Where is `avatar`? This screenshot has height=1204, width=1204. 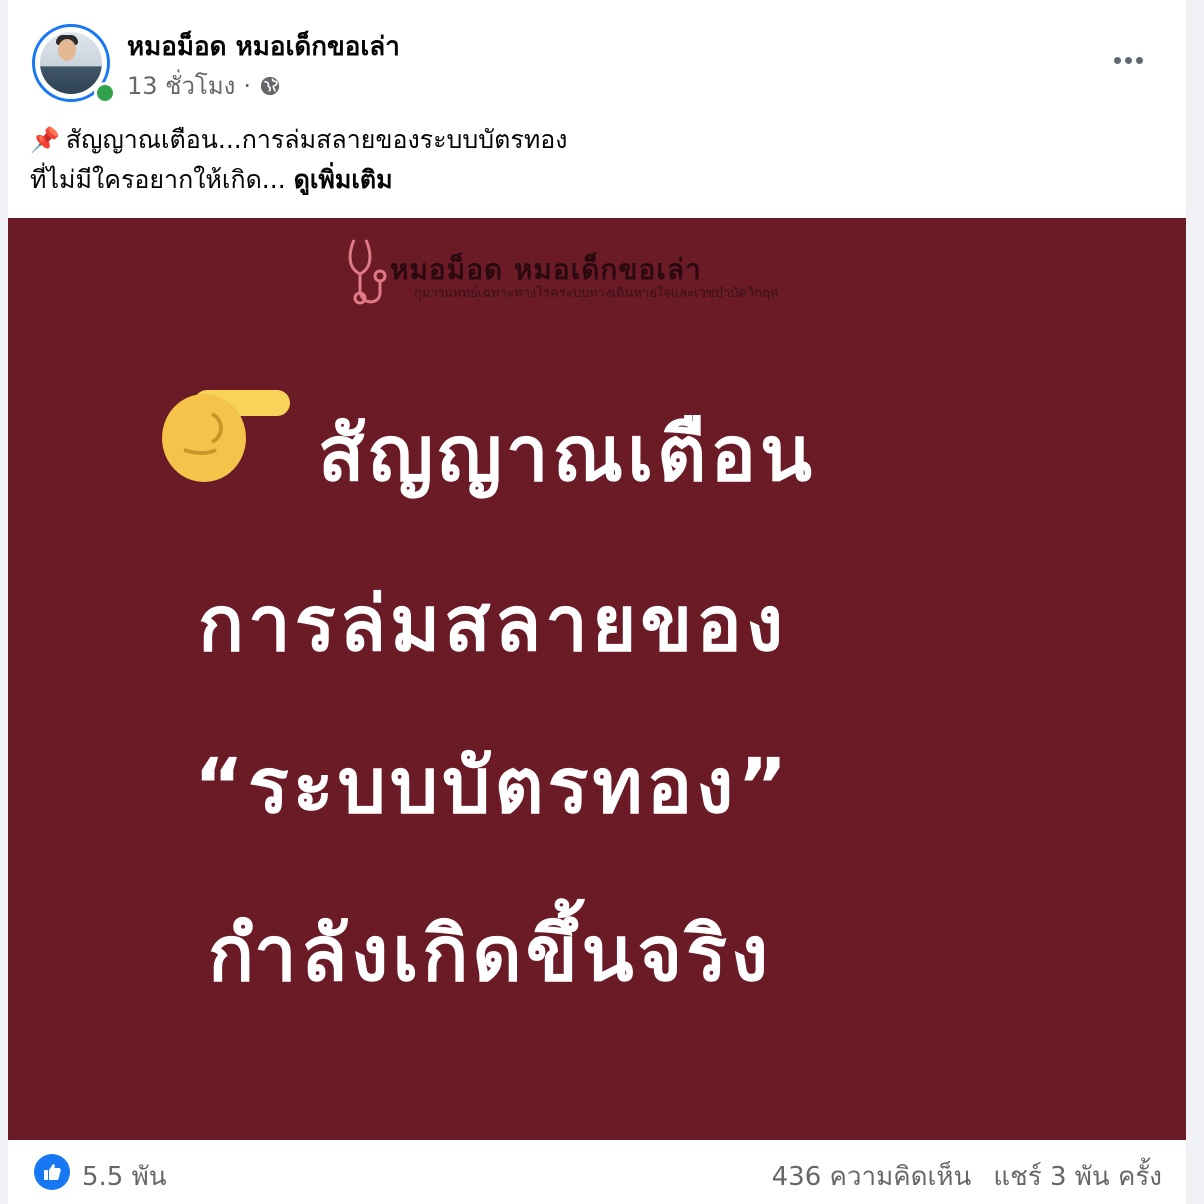
avatar is located at coordinates (75, 67).